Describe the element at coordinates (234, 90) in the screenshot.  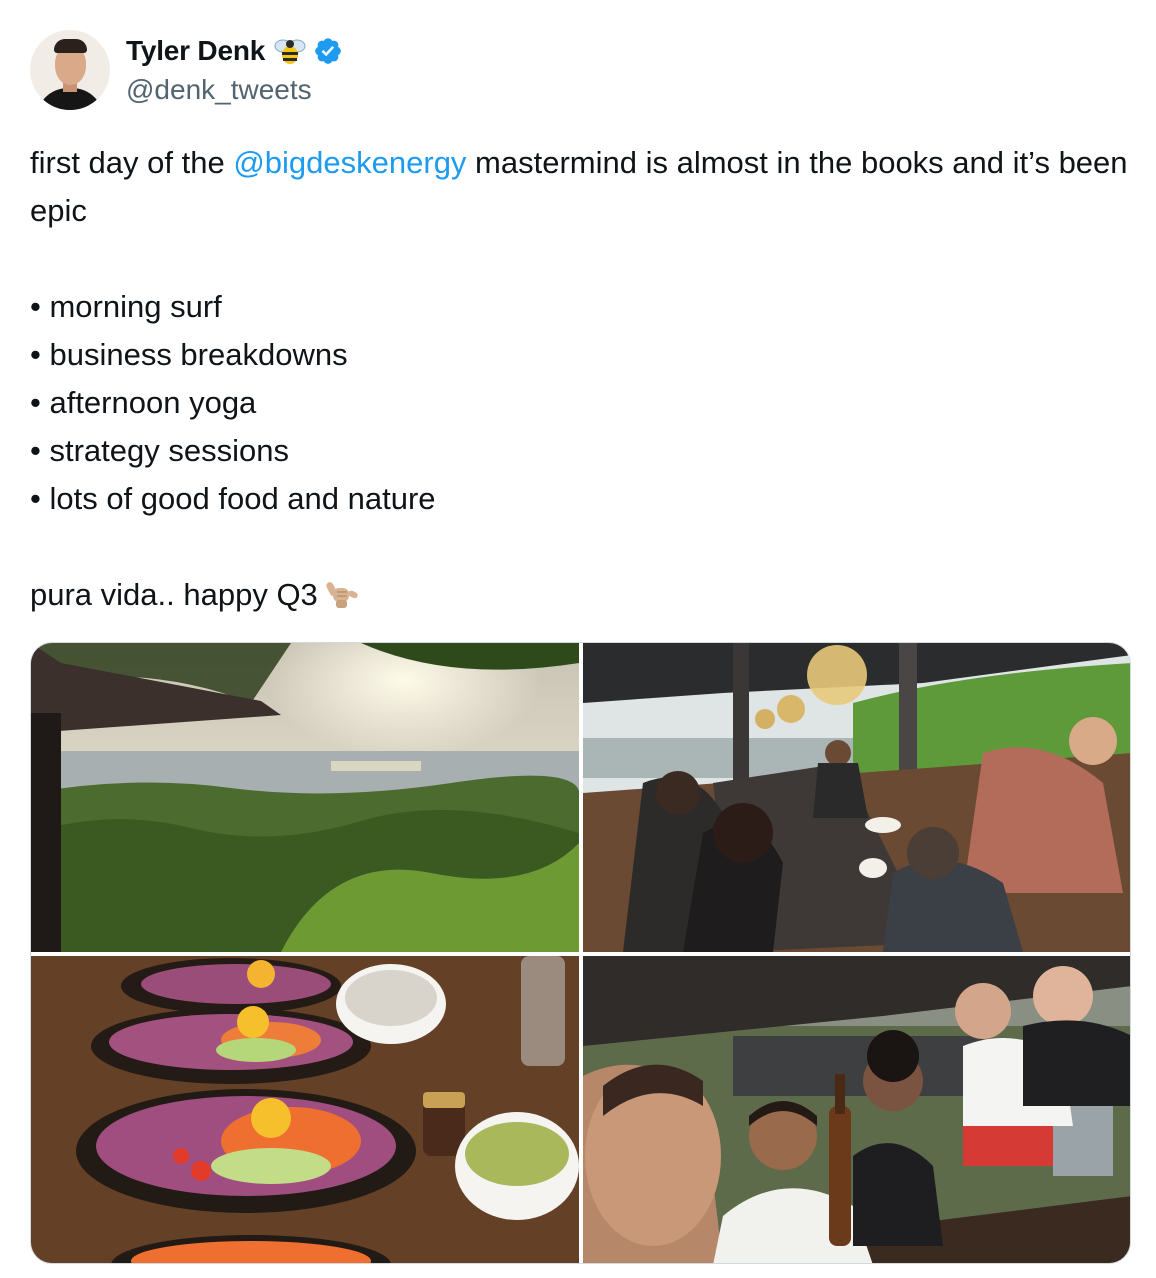
I see `author-handle: @denk_tweets` at that location.